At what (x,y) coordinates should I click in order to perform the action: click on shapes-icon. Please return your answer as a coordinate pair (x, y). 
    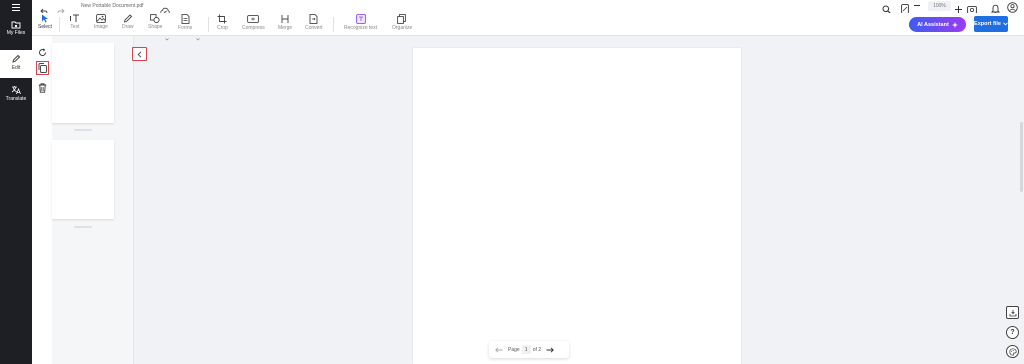
    Looking at the image, I should click on (155, 18).